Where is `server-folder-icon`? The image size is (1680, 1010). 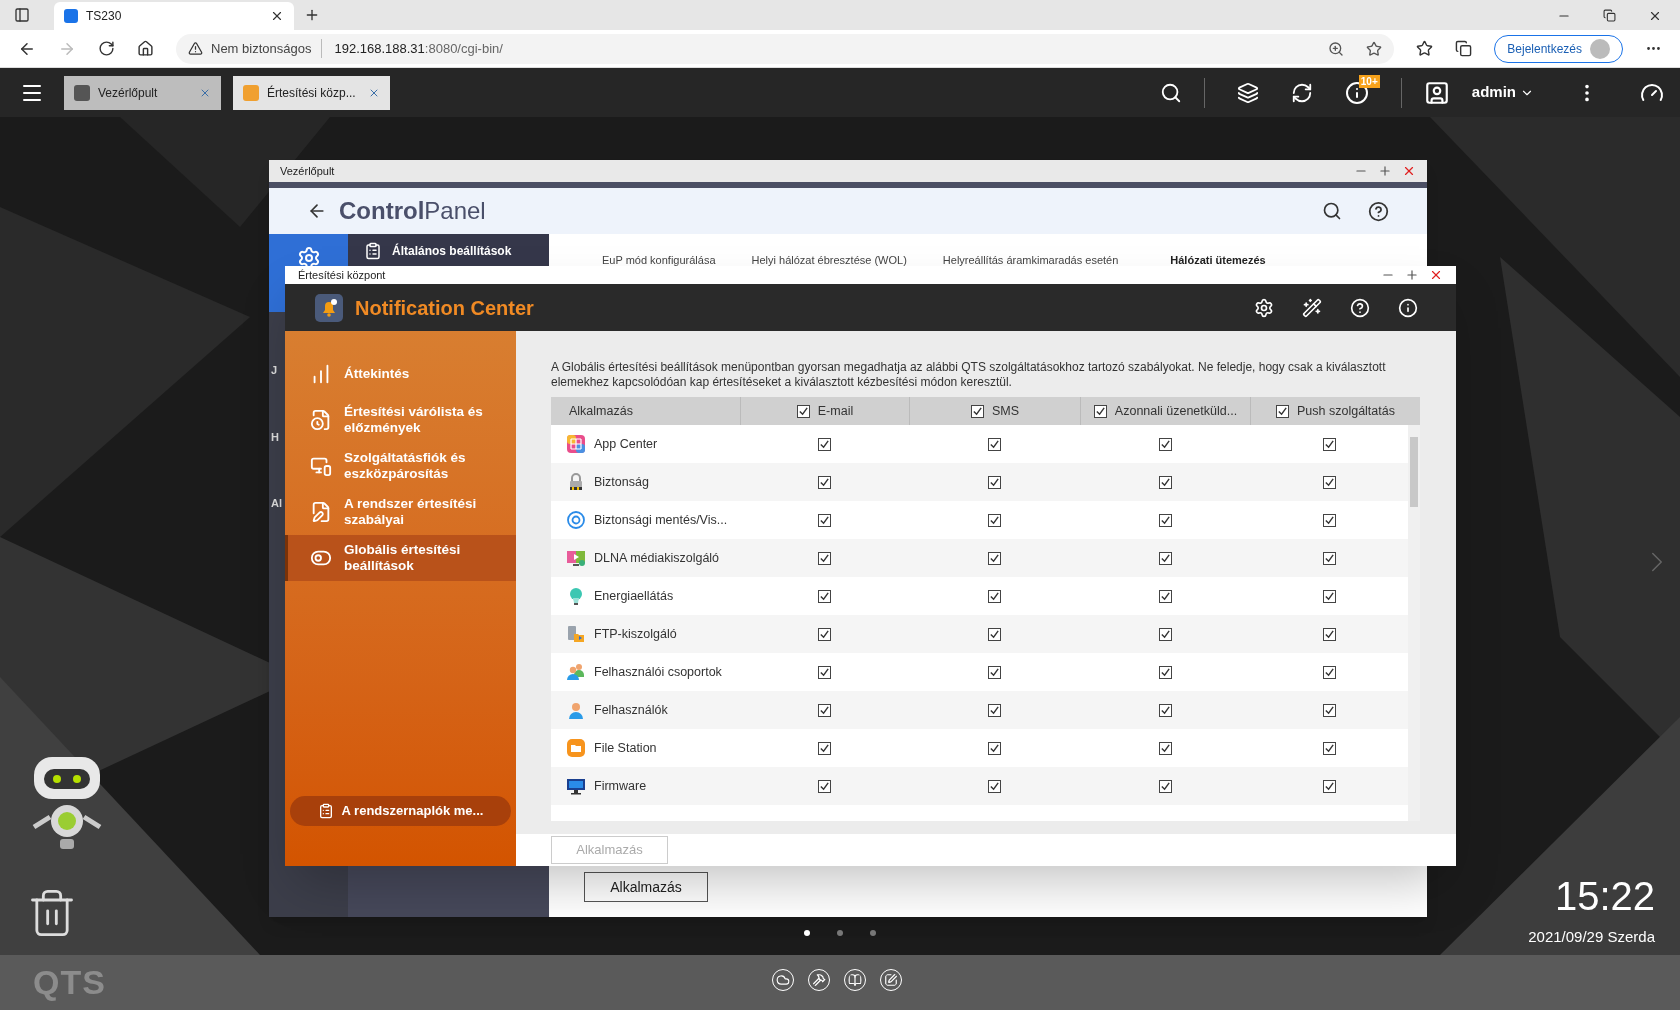 server-folder-icon is located at coordinates (576, 634).